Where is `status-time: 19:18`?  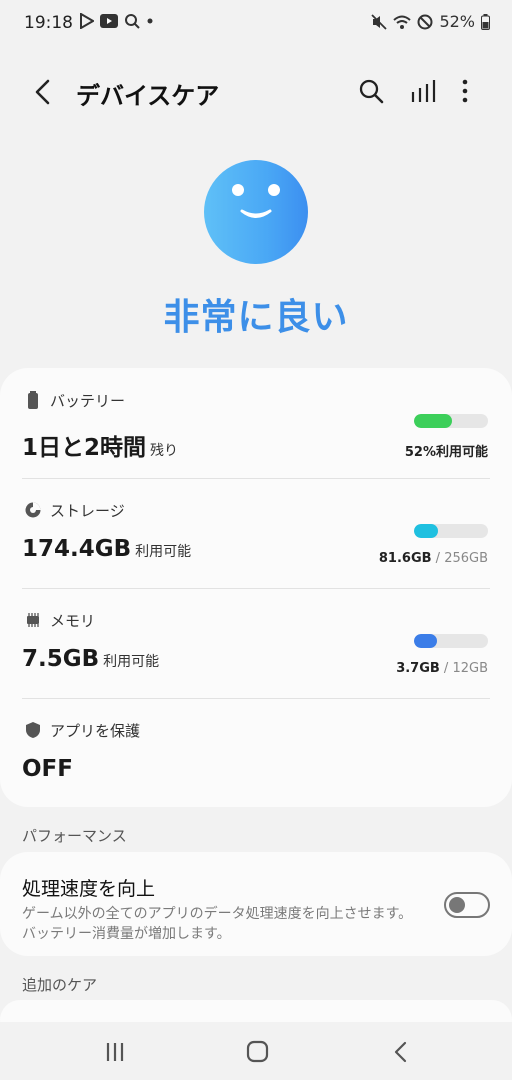
status-time: 19:18 is located at coordinates (48, 23).